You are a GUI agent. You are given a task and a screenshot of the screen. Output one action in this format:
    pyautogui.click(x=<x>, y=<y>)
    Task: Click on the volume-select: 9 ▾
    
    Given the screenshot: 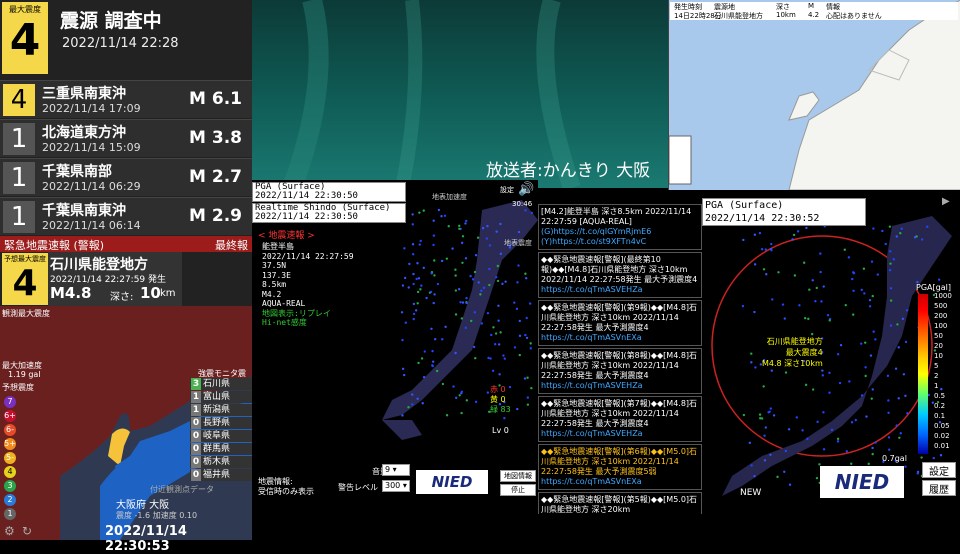 What is the action you would take?
    pyautogui.click(x=396, y=470)
    